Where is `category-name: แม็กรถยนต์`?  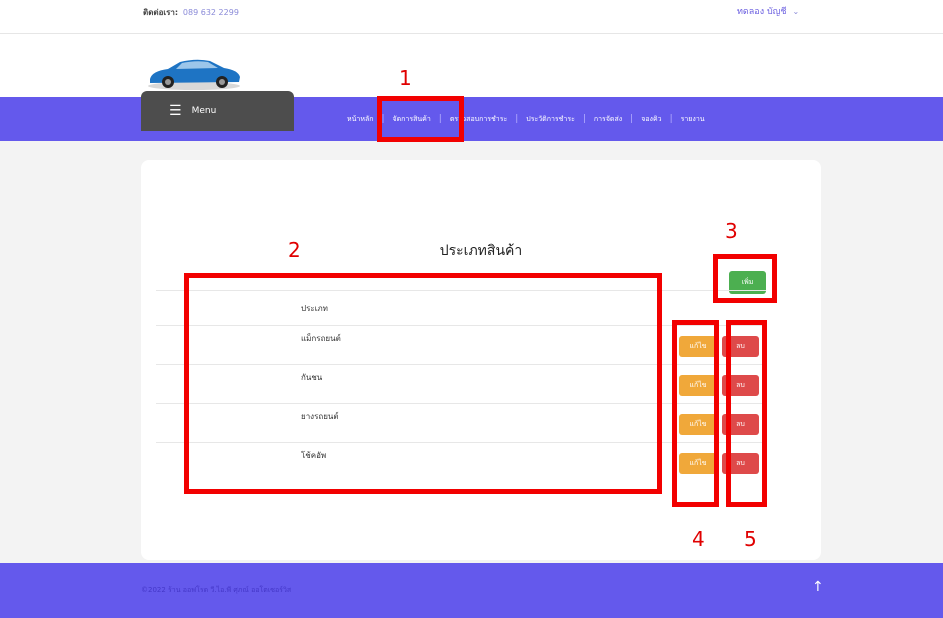 category-name: แม็กรถยนต์ is located at coordinates (321, 338).